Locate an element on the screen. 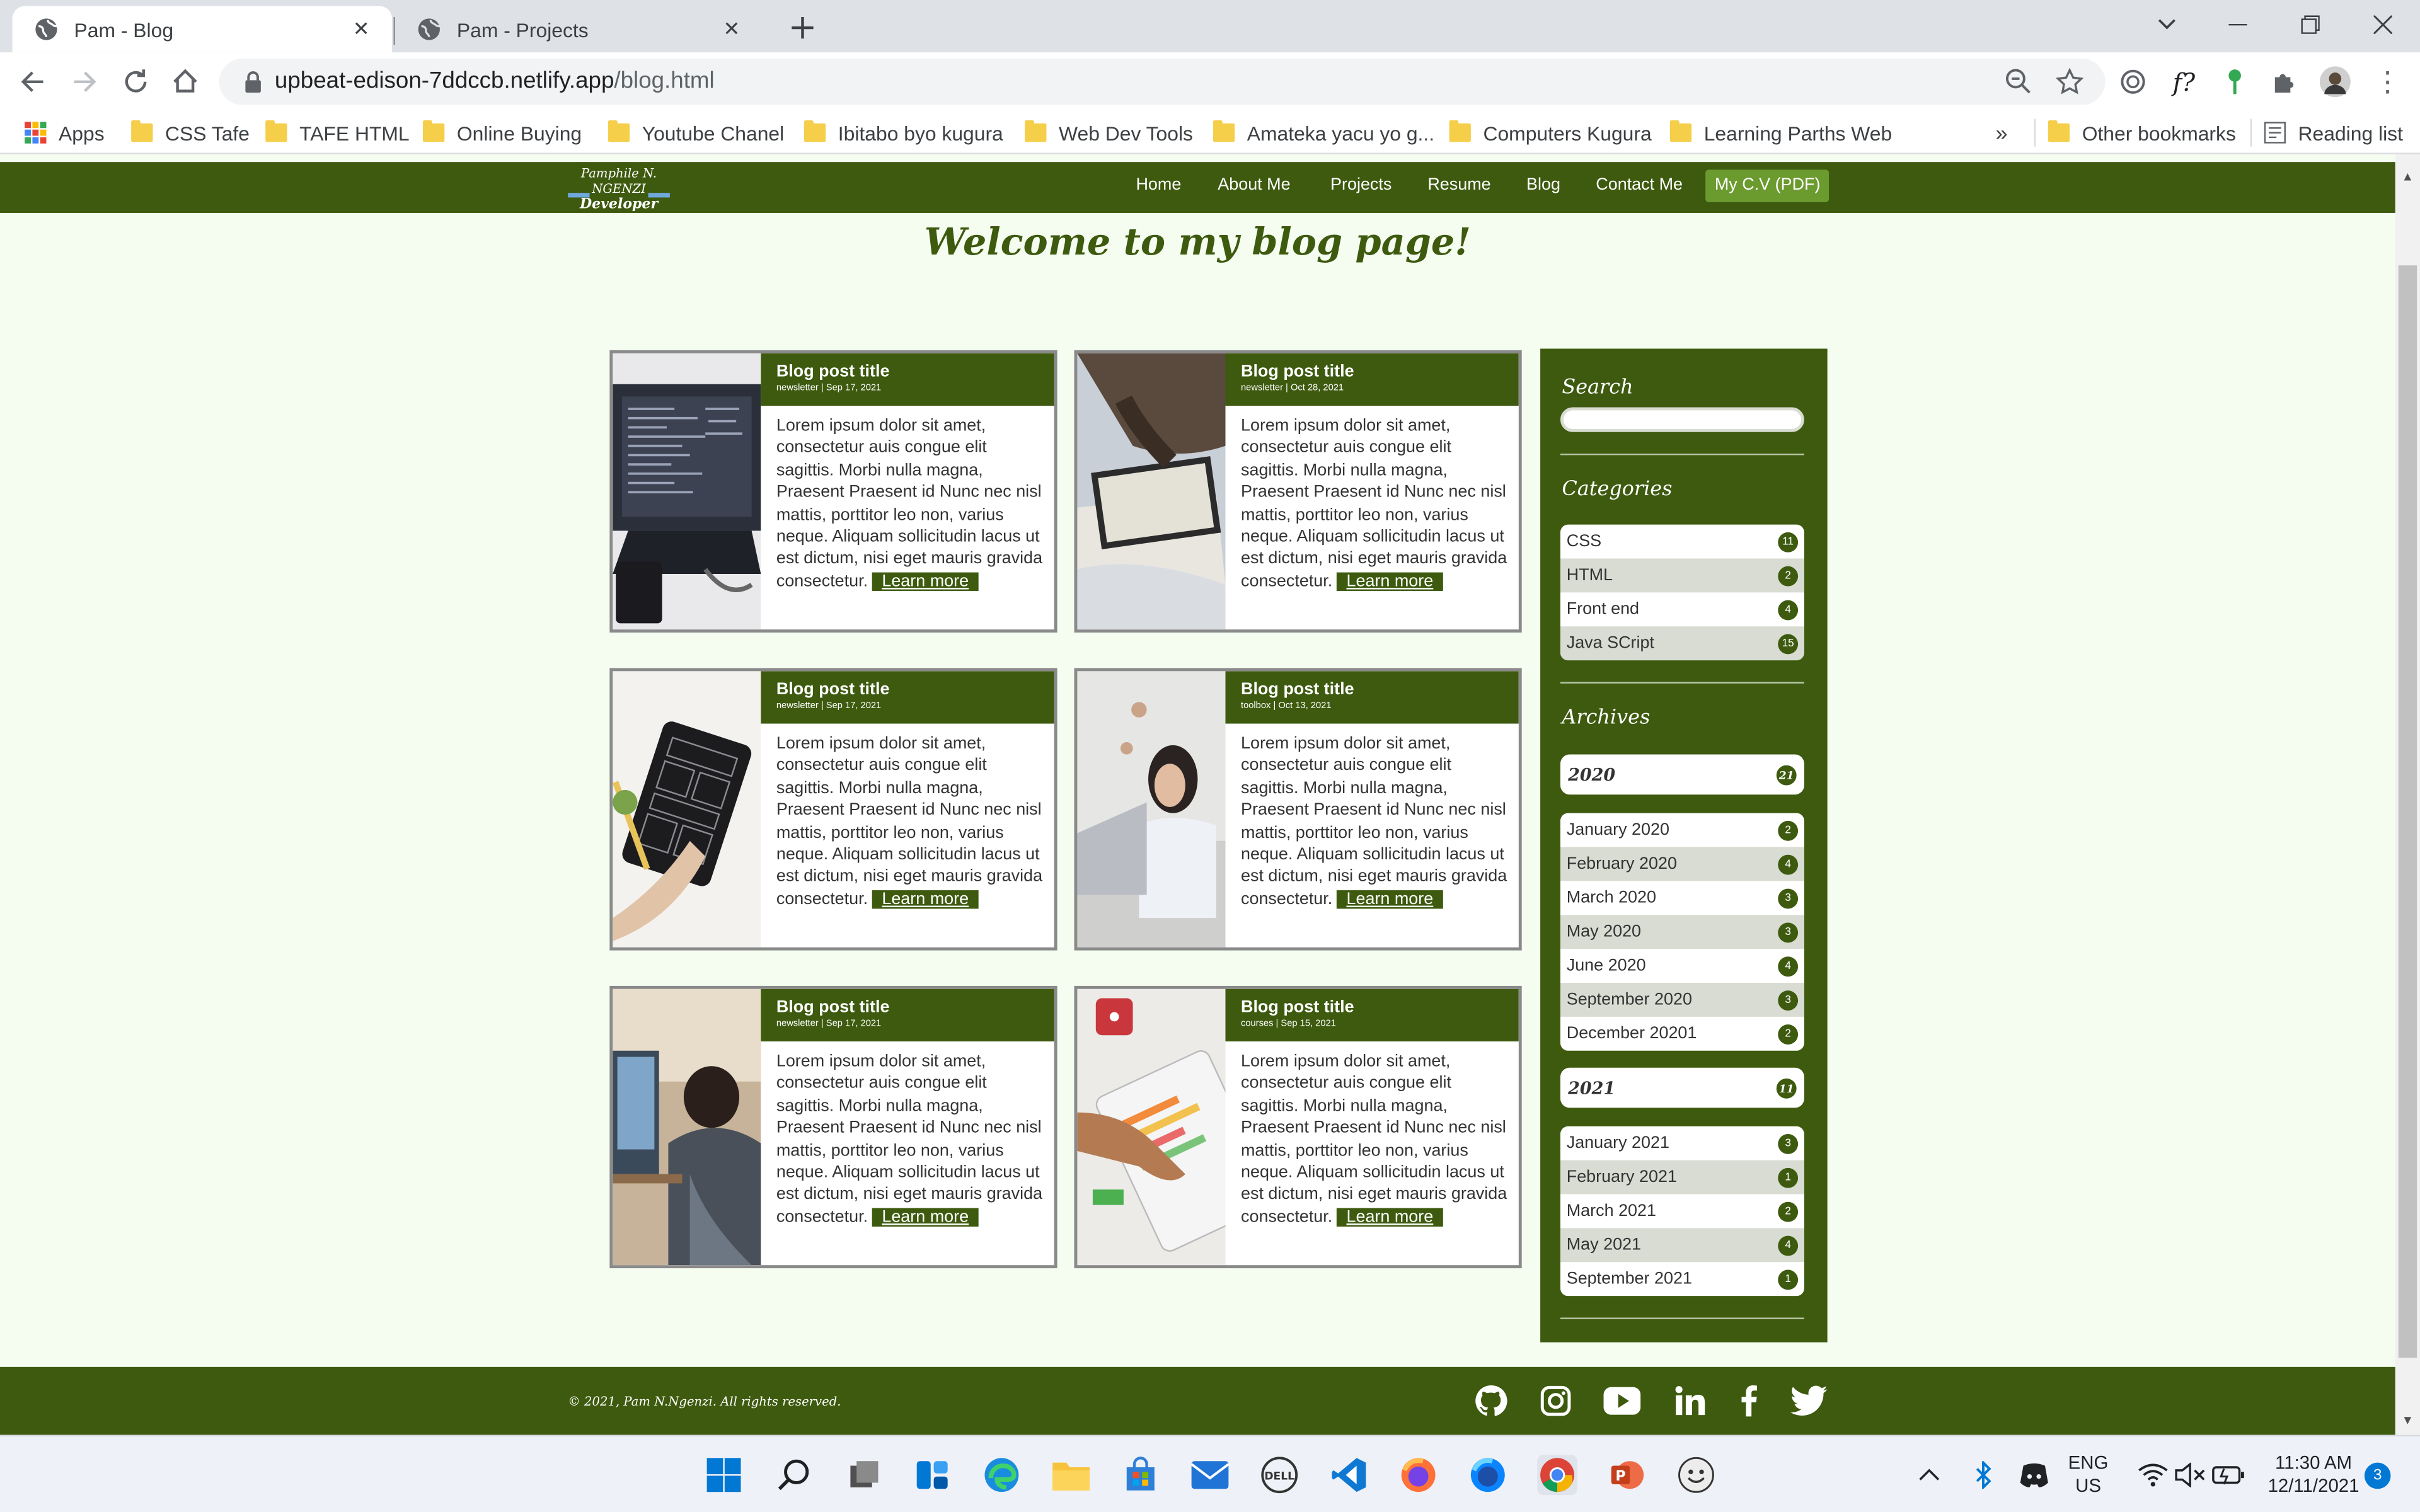 Image resolution: width=2420 pixels, height=1512 pixels. bookmark-star-icon is located at coordinates (2069, 81).